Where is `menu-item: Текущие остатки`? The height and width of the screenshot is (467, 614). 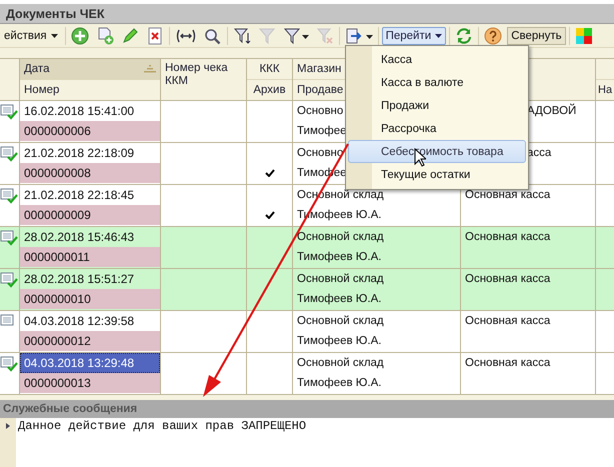
menu-item: Текущие остатки is located at coordinates (437, 174).